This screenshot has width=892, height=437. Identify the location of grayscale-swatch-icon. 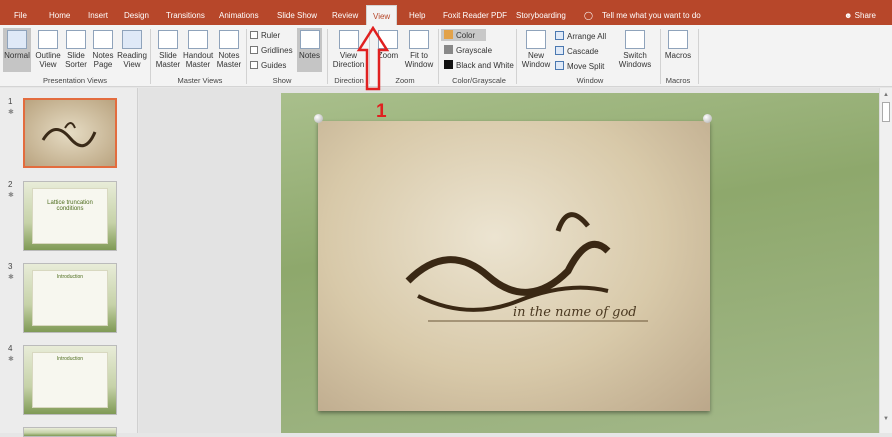
(448, 49).